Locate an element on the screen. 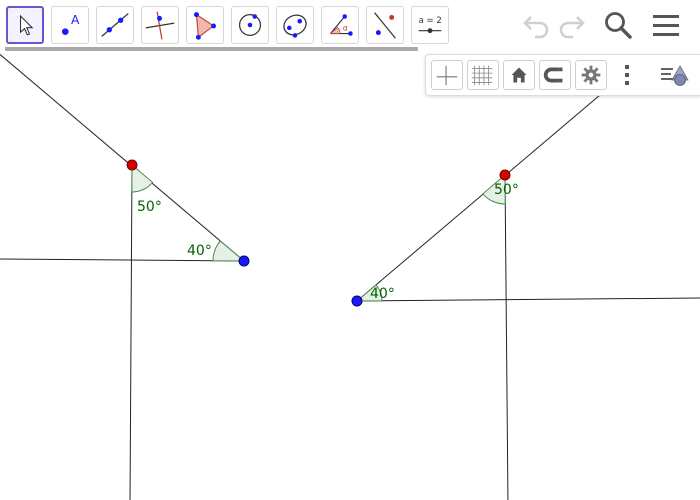 The image size is (700, 500). search-icon is located at coordinates (618, 25).